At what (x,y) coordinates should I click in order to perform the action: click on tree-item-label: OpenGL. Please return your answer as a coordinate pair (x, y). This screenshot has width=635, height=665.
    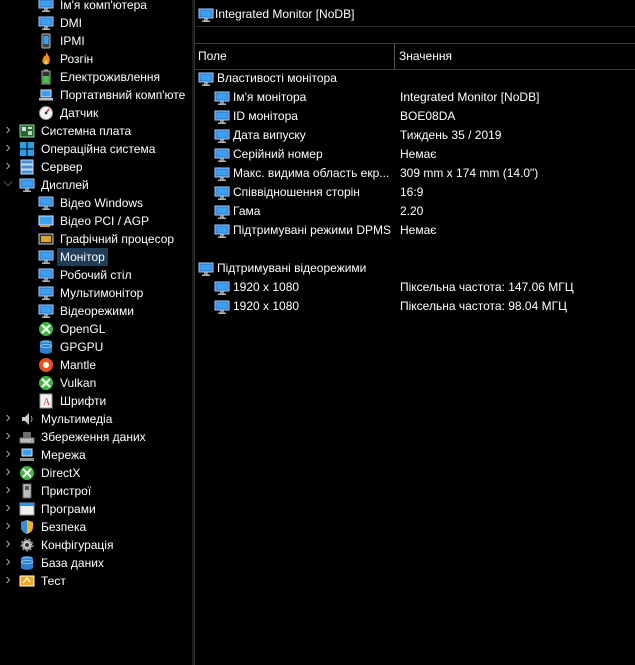
    Looking at the image, I should click on (83, 329).